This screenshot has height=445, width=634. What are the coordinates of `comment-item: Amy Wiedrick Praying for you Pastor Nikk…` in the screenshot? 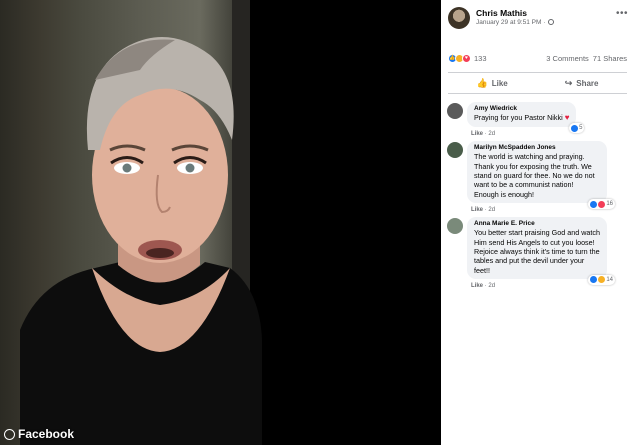 It's located at (537, 119).